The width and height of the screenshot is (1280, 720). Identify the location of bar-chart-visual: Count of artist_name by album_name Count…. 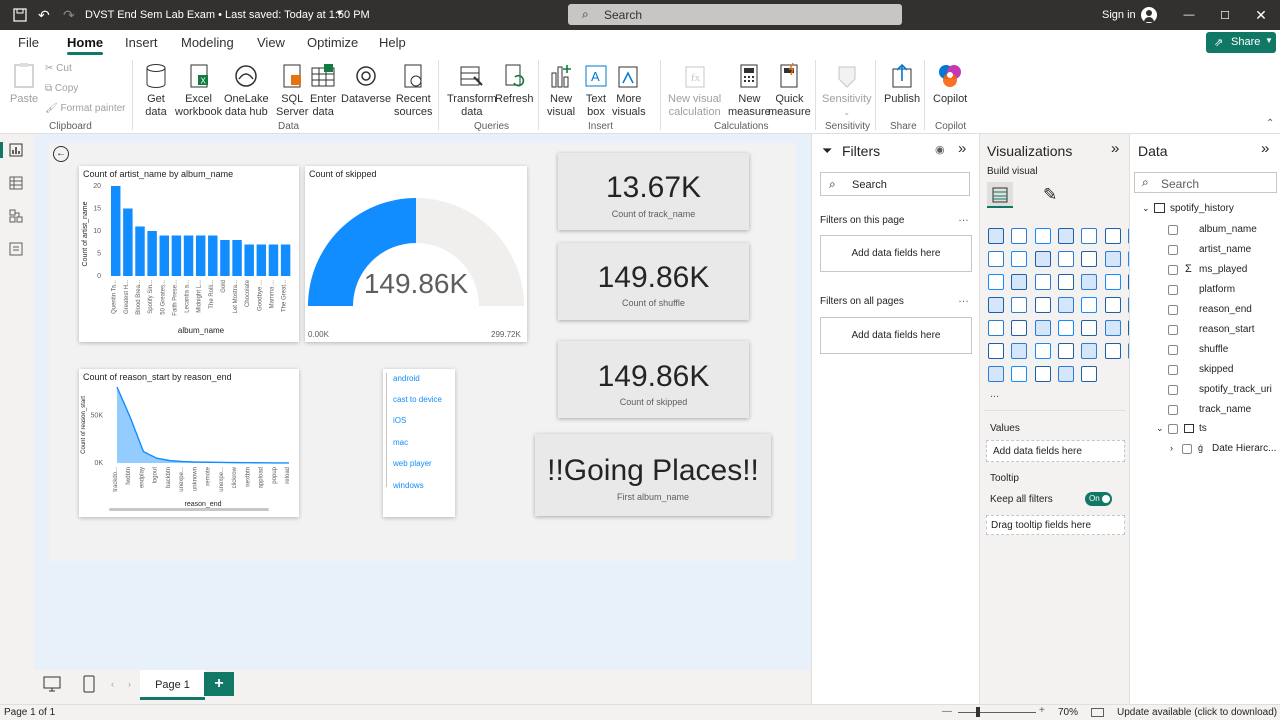
(189, 254).